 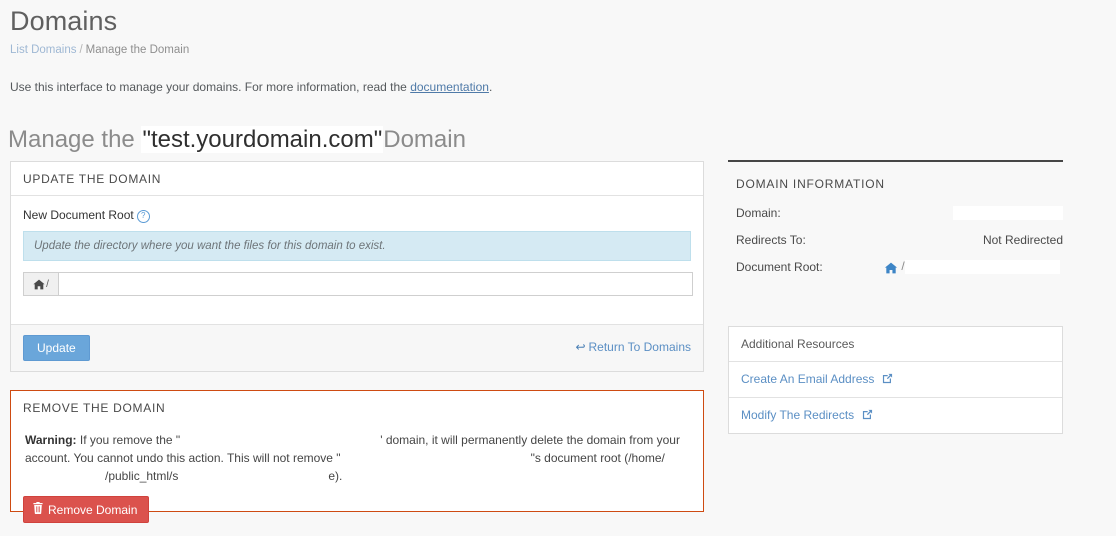 I want to click on back-arrow-icon: ↩, so click(x=580, y=347).